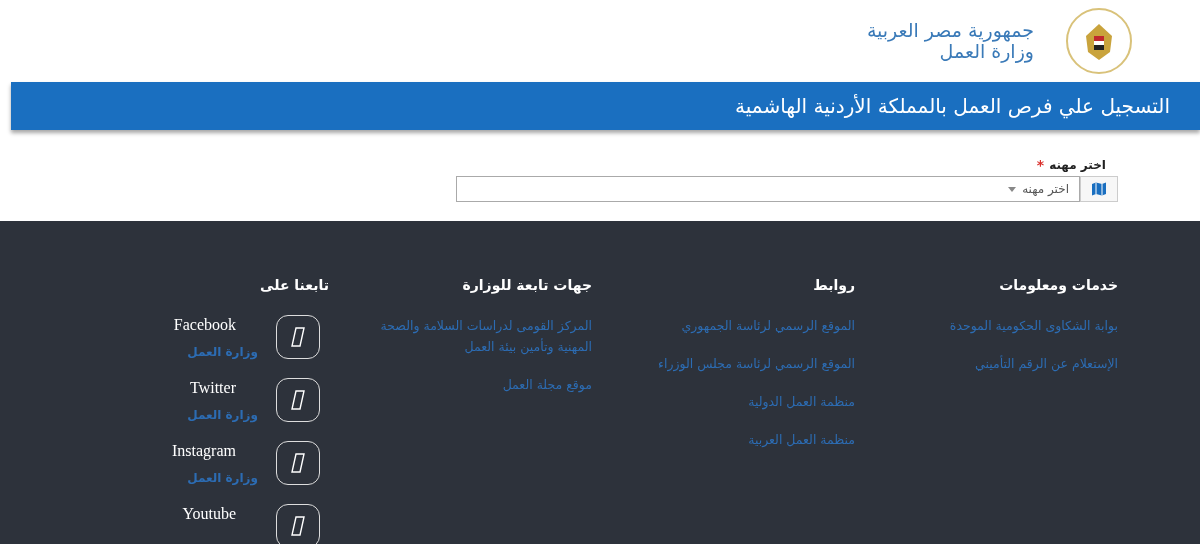 The image size is (1200, 544). I want to click on footer-link: الموقع الرسمي لرئاسة الجمهوري, so click(768, 325).